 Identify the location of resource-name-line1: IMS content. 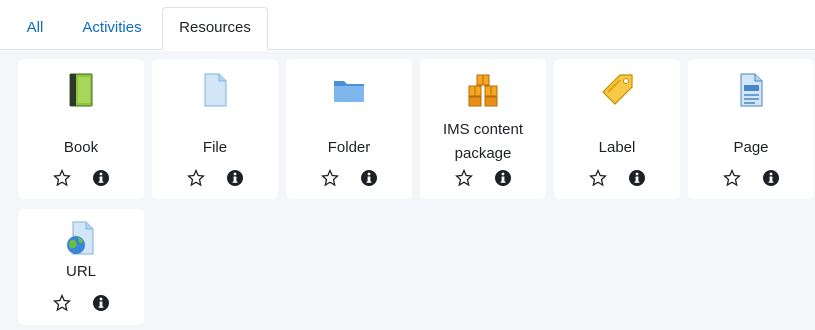
(483, 129).